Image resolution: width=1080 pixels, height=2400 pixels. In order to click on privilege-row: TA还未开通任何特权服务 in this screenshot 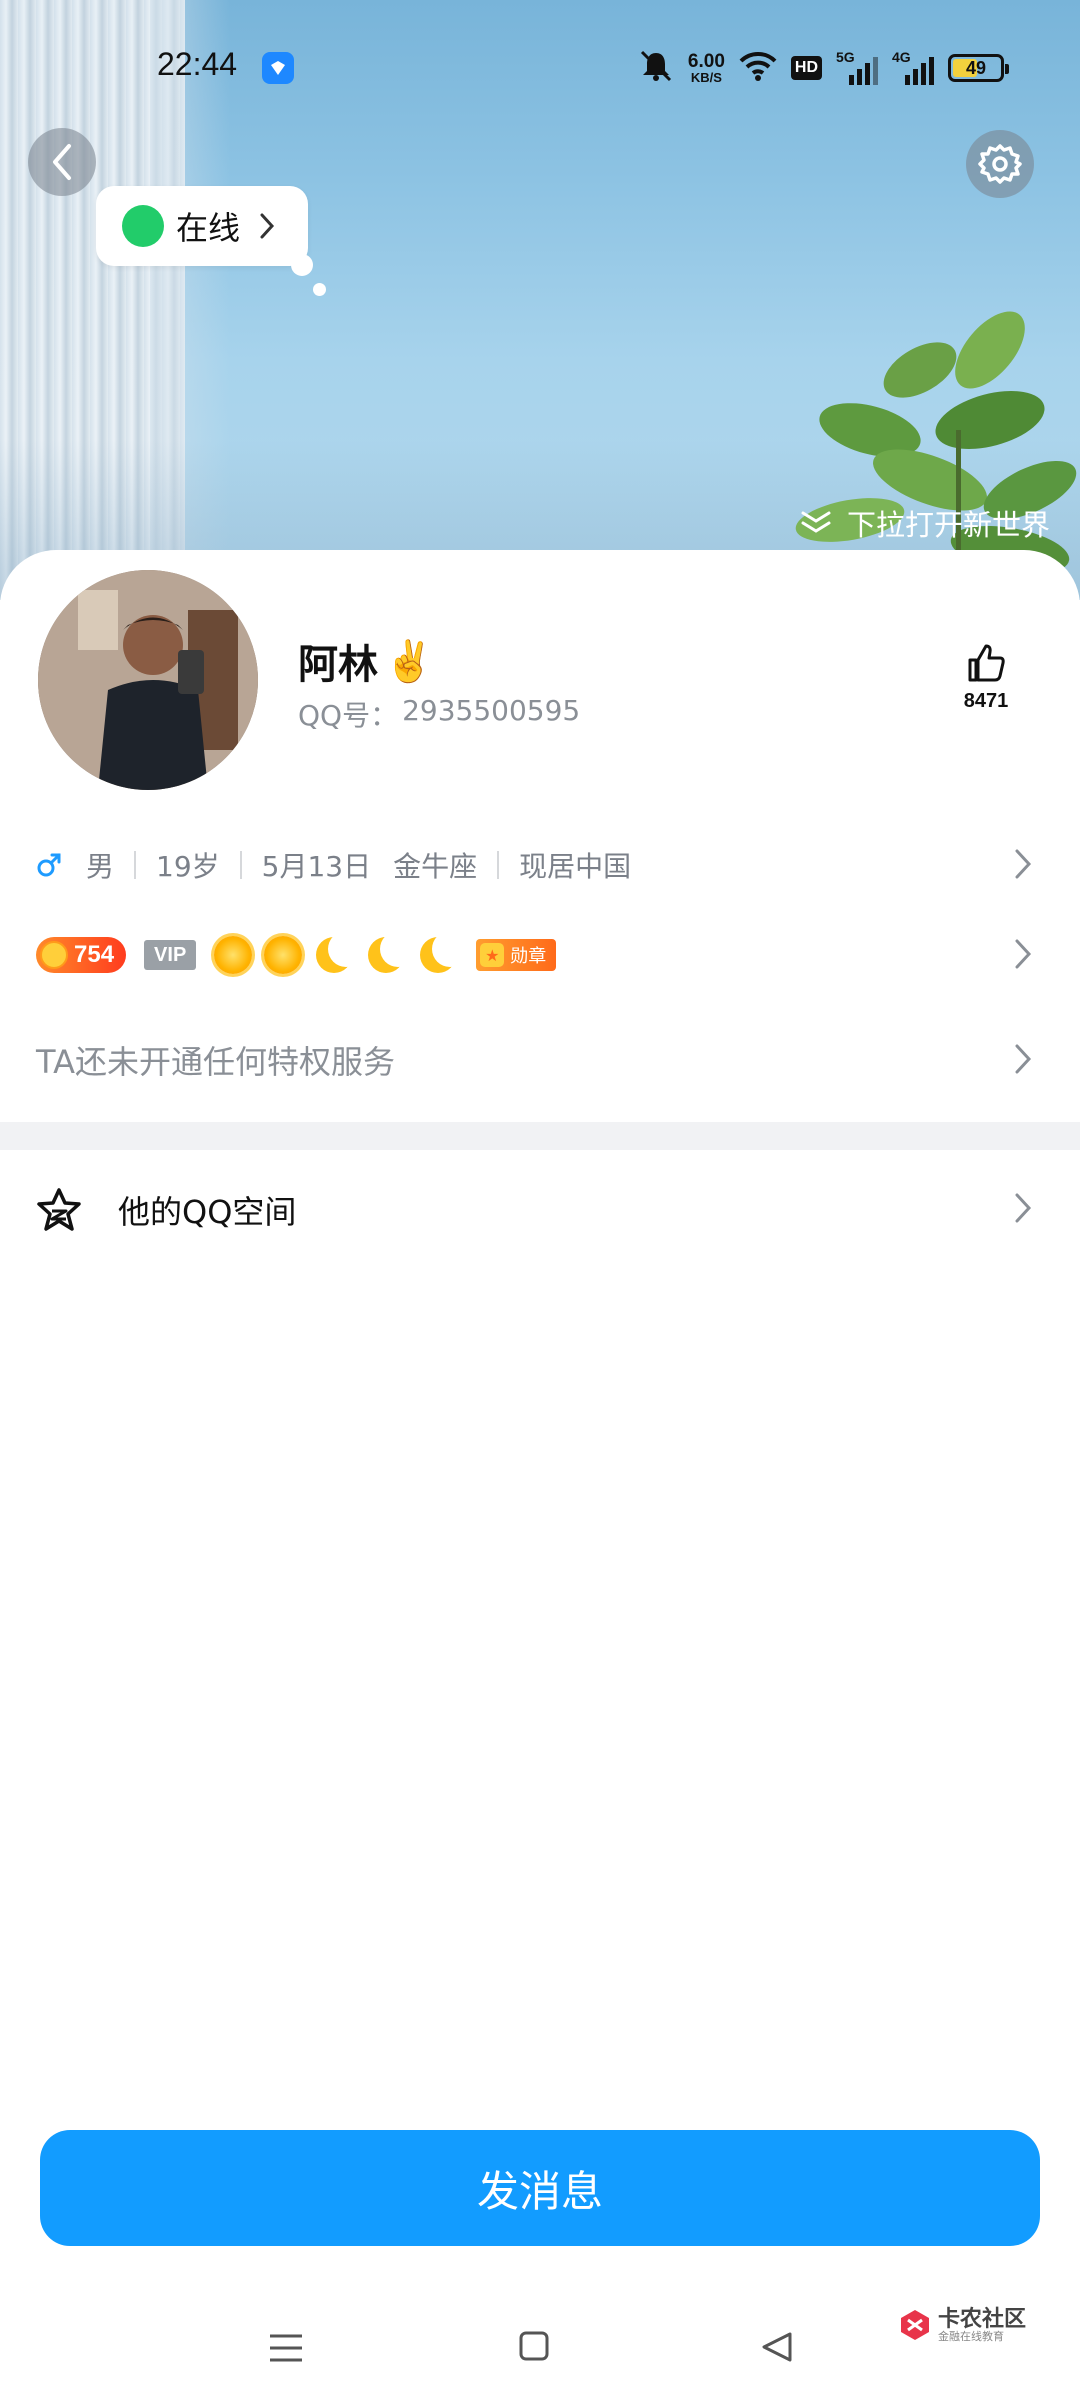, I will do `click(541, 1060)`.